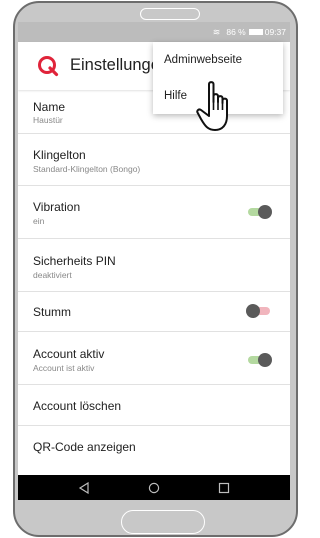 Image resolution: width=320 pixels, height=538 pixels. What do you see at coordinates (216, 31) in the screenshot?
I see `wifi-icon: ≋` at bounding box center [216, 31].